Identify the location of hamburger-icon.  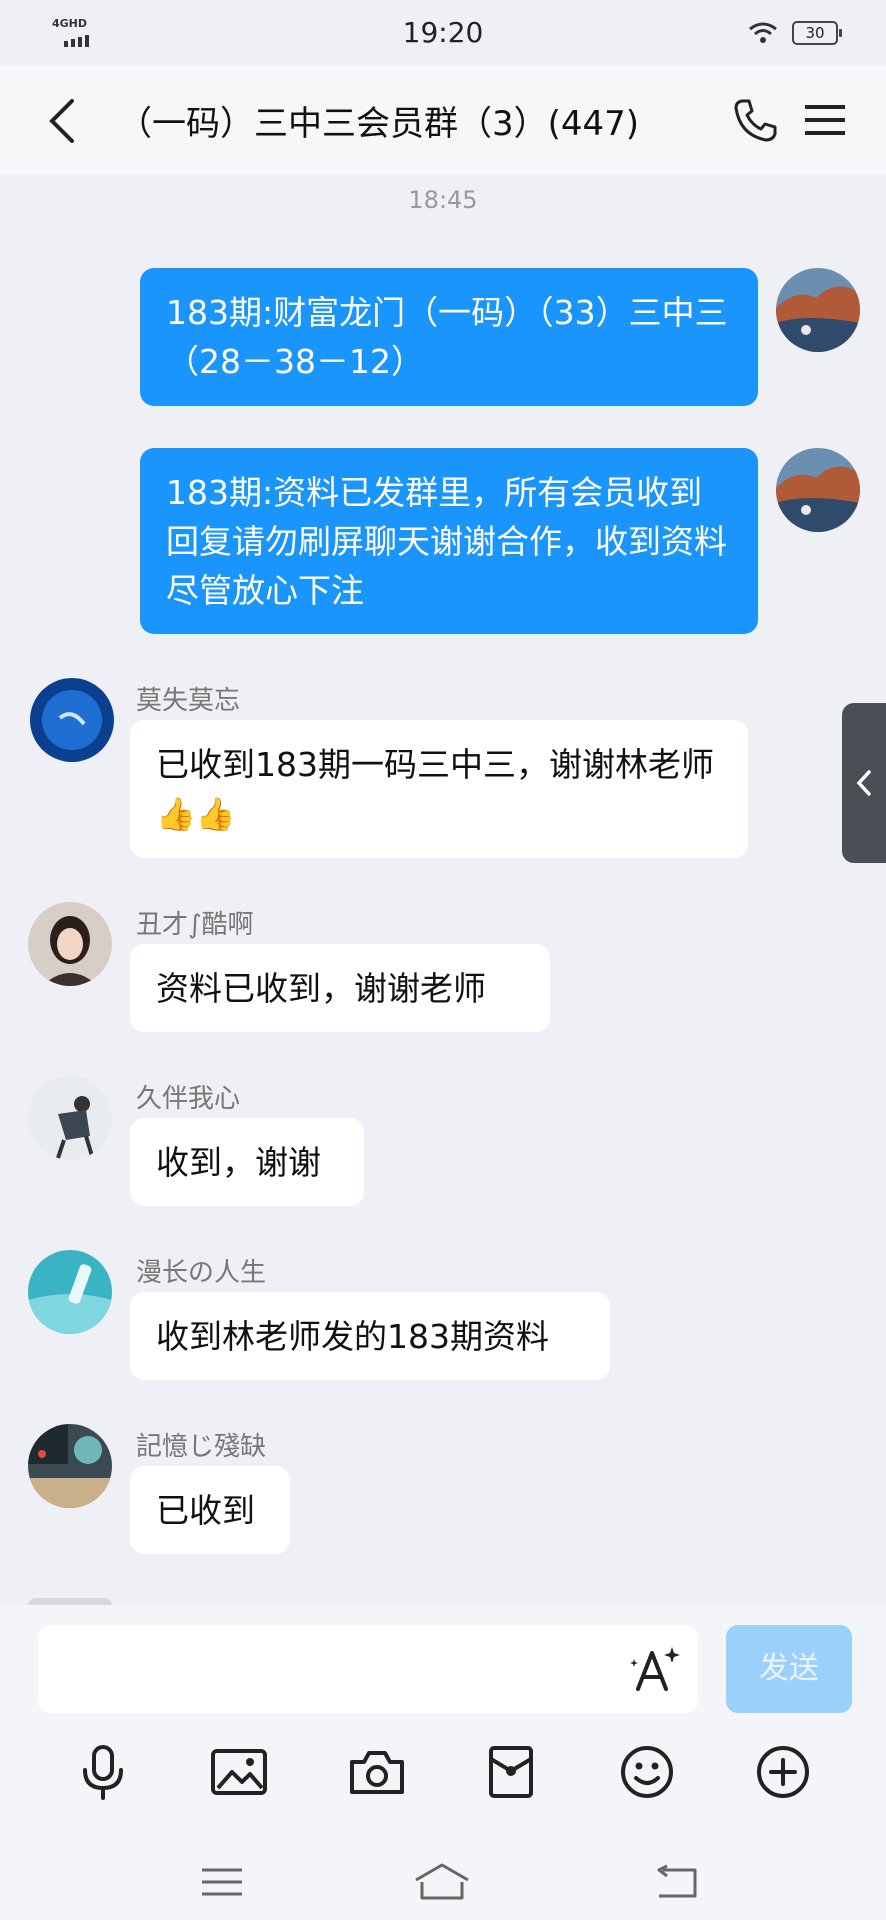
(825, 120).